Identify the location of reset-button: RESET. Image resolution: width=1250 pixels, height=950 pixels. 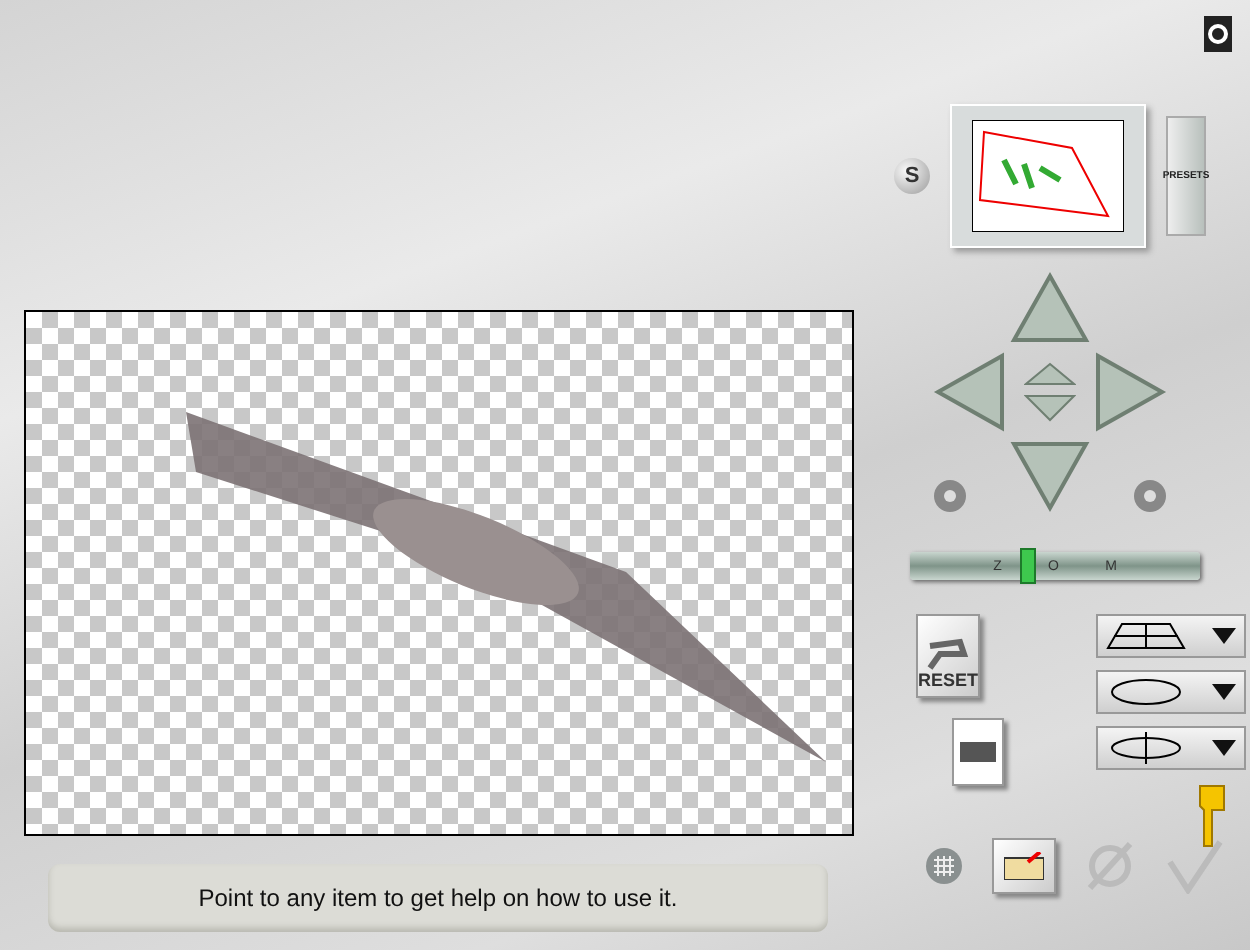
(948, 656).